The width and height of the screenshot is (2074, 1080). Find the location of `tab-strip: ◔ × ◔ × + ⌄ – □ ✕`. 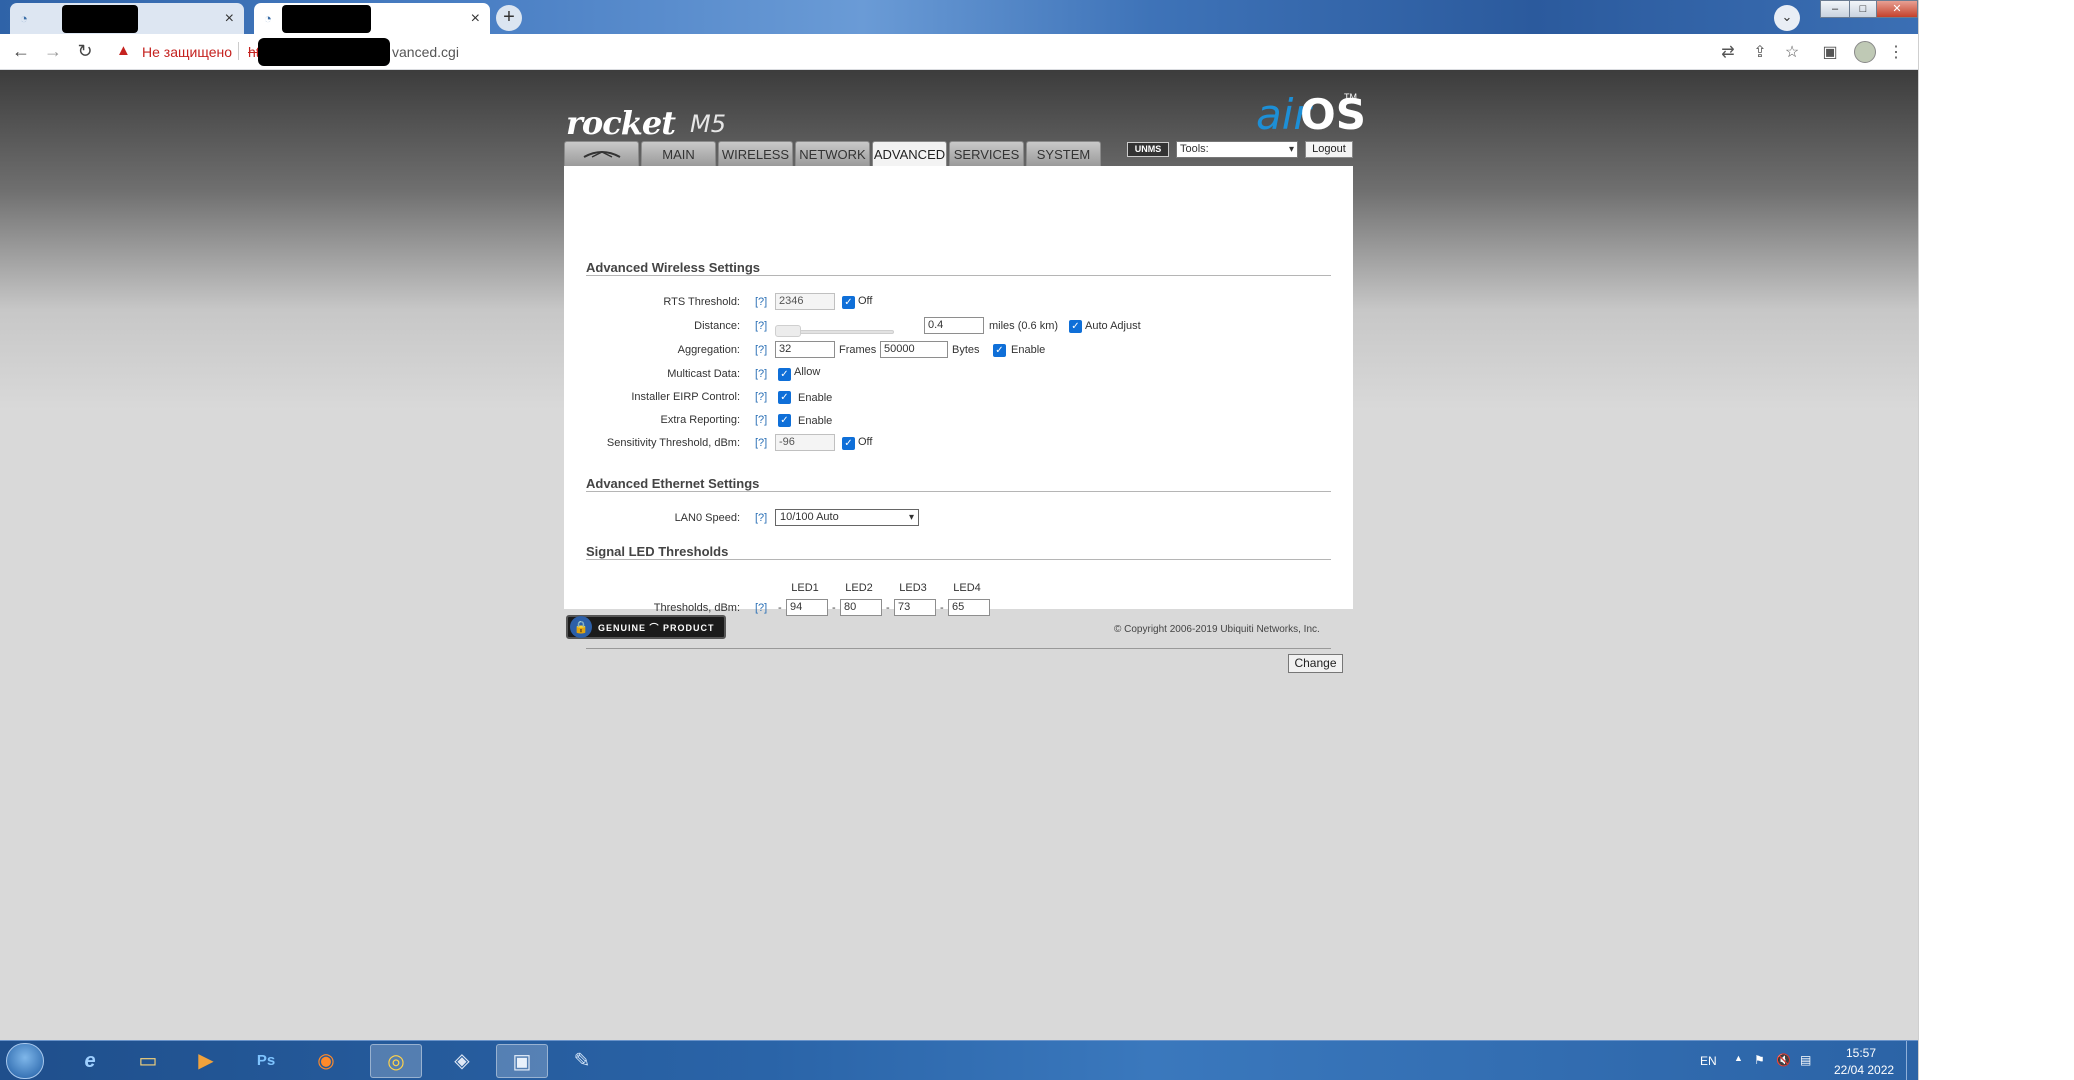

tab-strip: ◔ × ◔ × + ⌄ – □ ✕ is located at coordinates (959, 17).